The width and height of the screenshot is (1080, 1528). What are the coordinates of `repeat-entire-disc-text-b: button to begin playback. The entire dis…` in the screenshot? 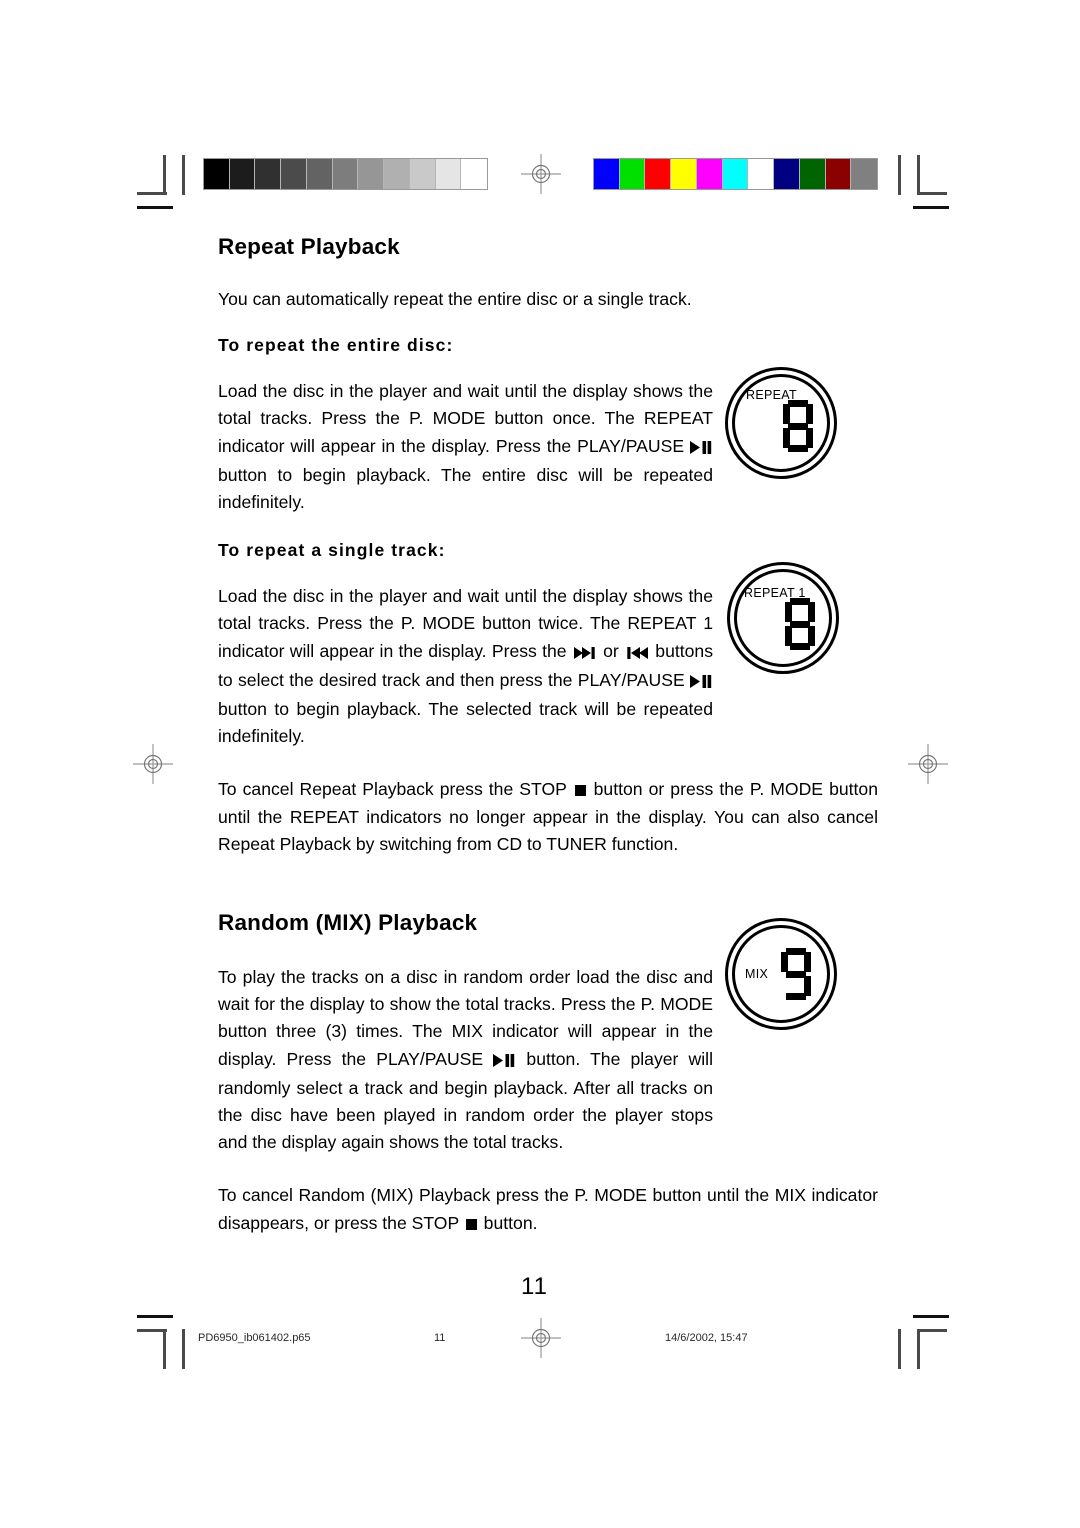 It's located at (465, 488).